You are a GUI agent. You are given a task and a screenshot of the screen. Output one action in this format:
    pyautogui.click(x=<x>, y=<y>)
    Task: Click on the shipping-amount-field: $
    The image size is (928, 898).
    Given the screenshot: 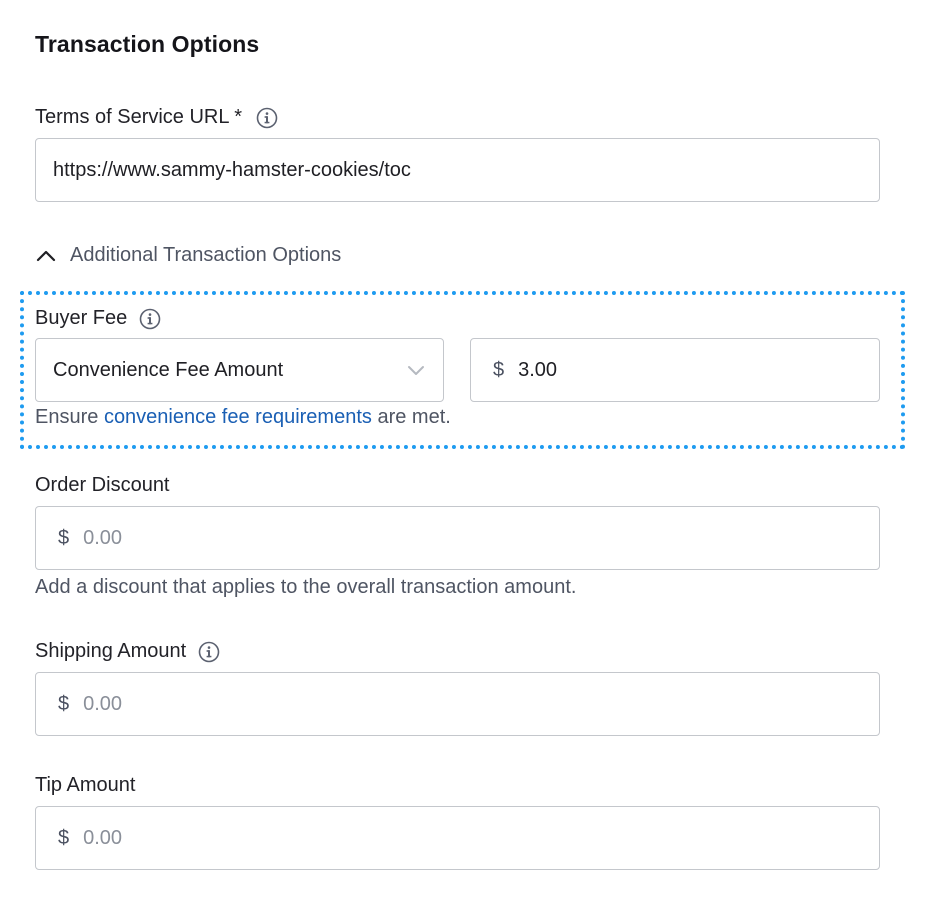 What is the action you would take?
    pyautogui.click(x=457, y=704)
    